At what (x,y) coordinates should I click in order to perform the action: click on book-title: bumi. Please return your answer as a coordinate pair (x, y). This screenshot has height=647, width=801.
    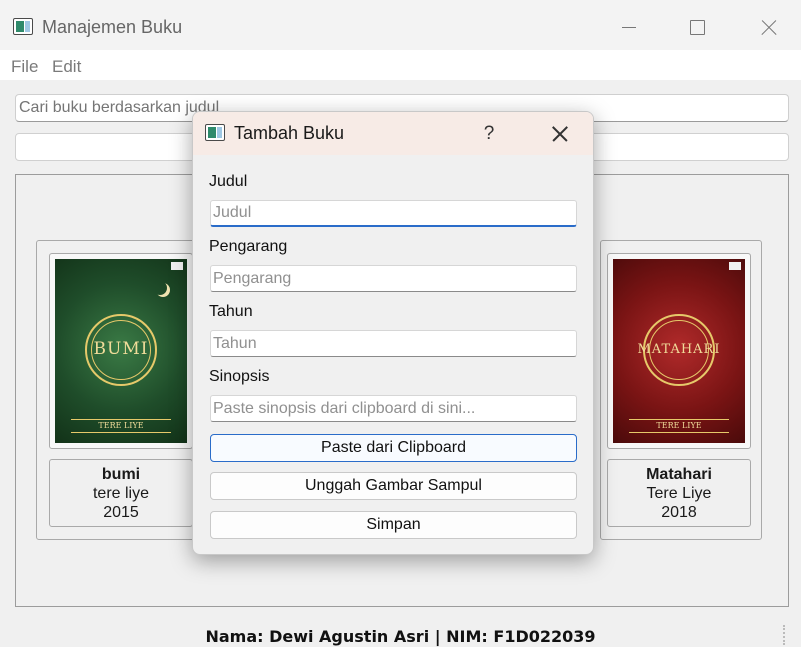
    Looking at the image, I should click on (121, 474).